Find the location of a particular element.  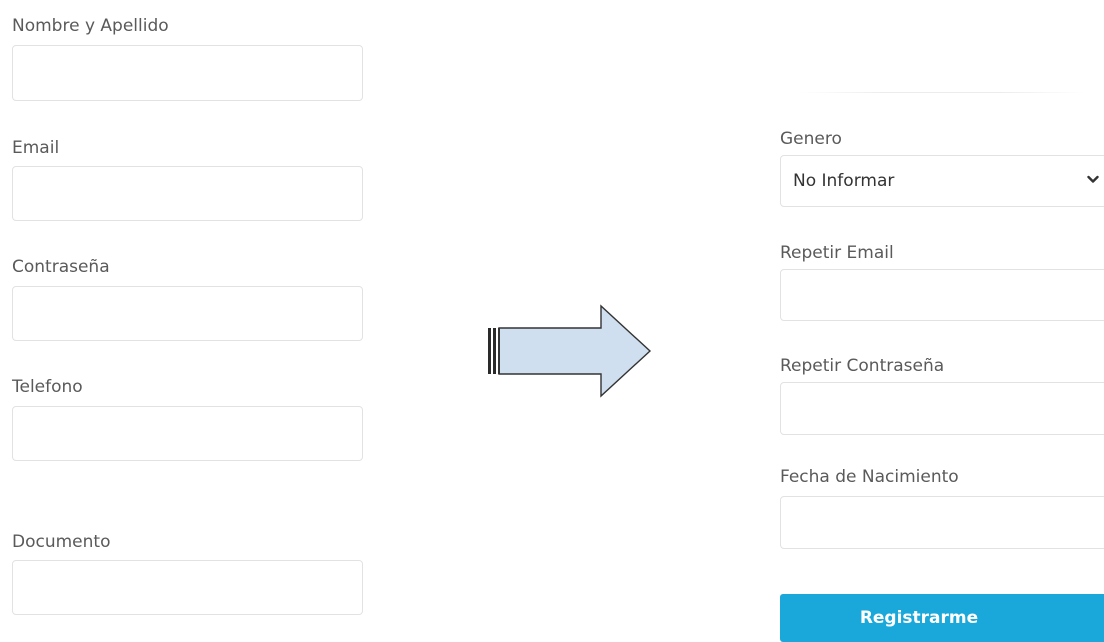

genero-select: No Informar is located at coordinates (942, 181).